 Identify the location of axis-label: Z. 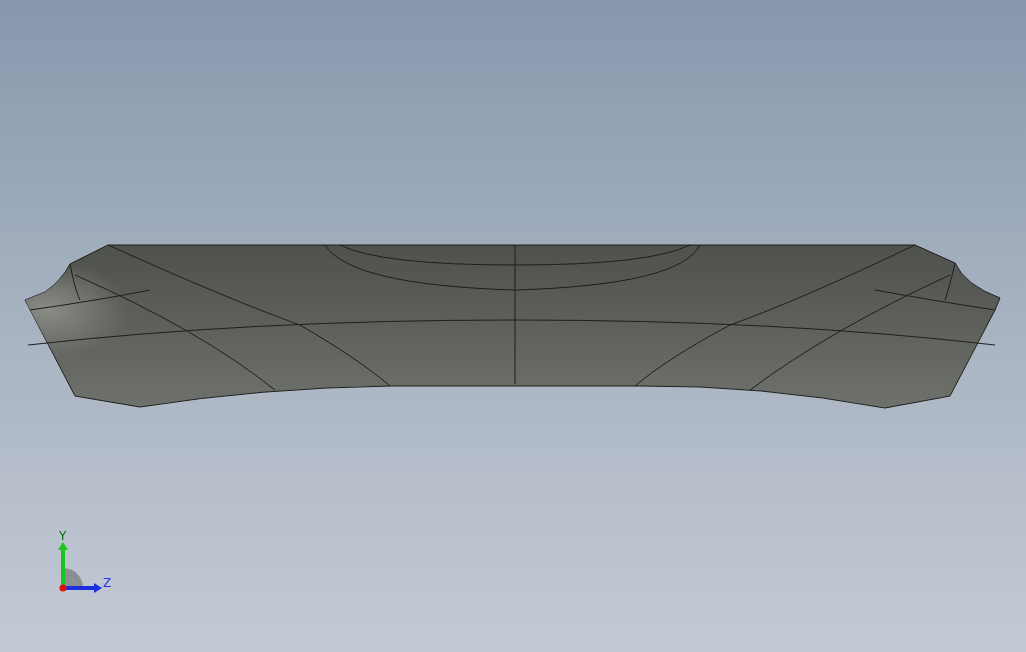
(107, 583).